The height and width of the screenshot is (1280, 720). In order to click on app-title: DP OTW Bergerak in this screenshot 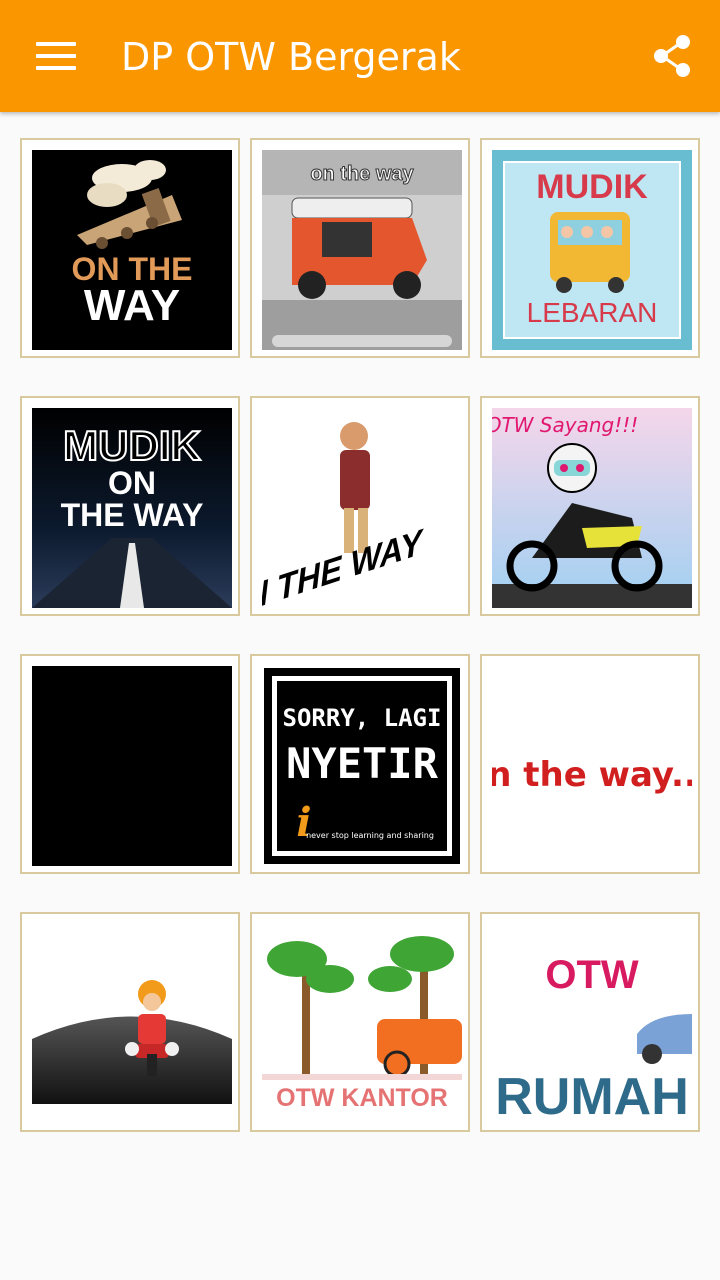, I will do `click(291, 57)`.